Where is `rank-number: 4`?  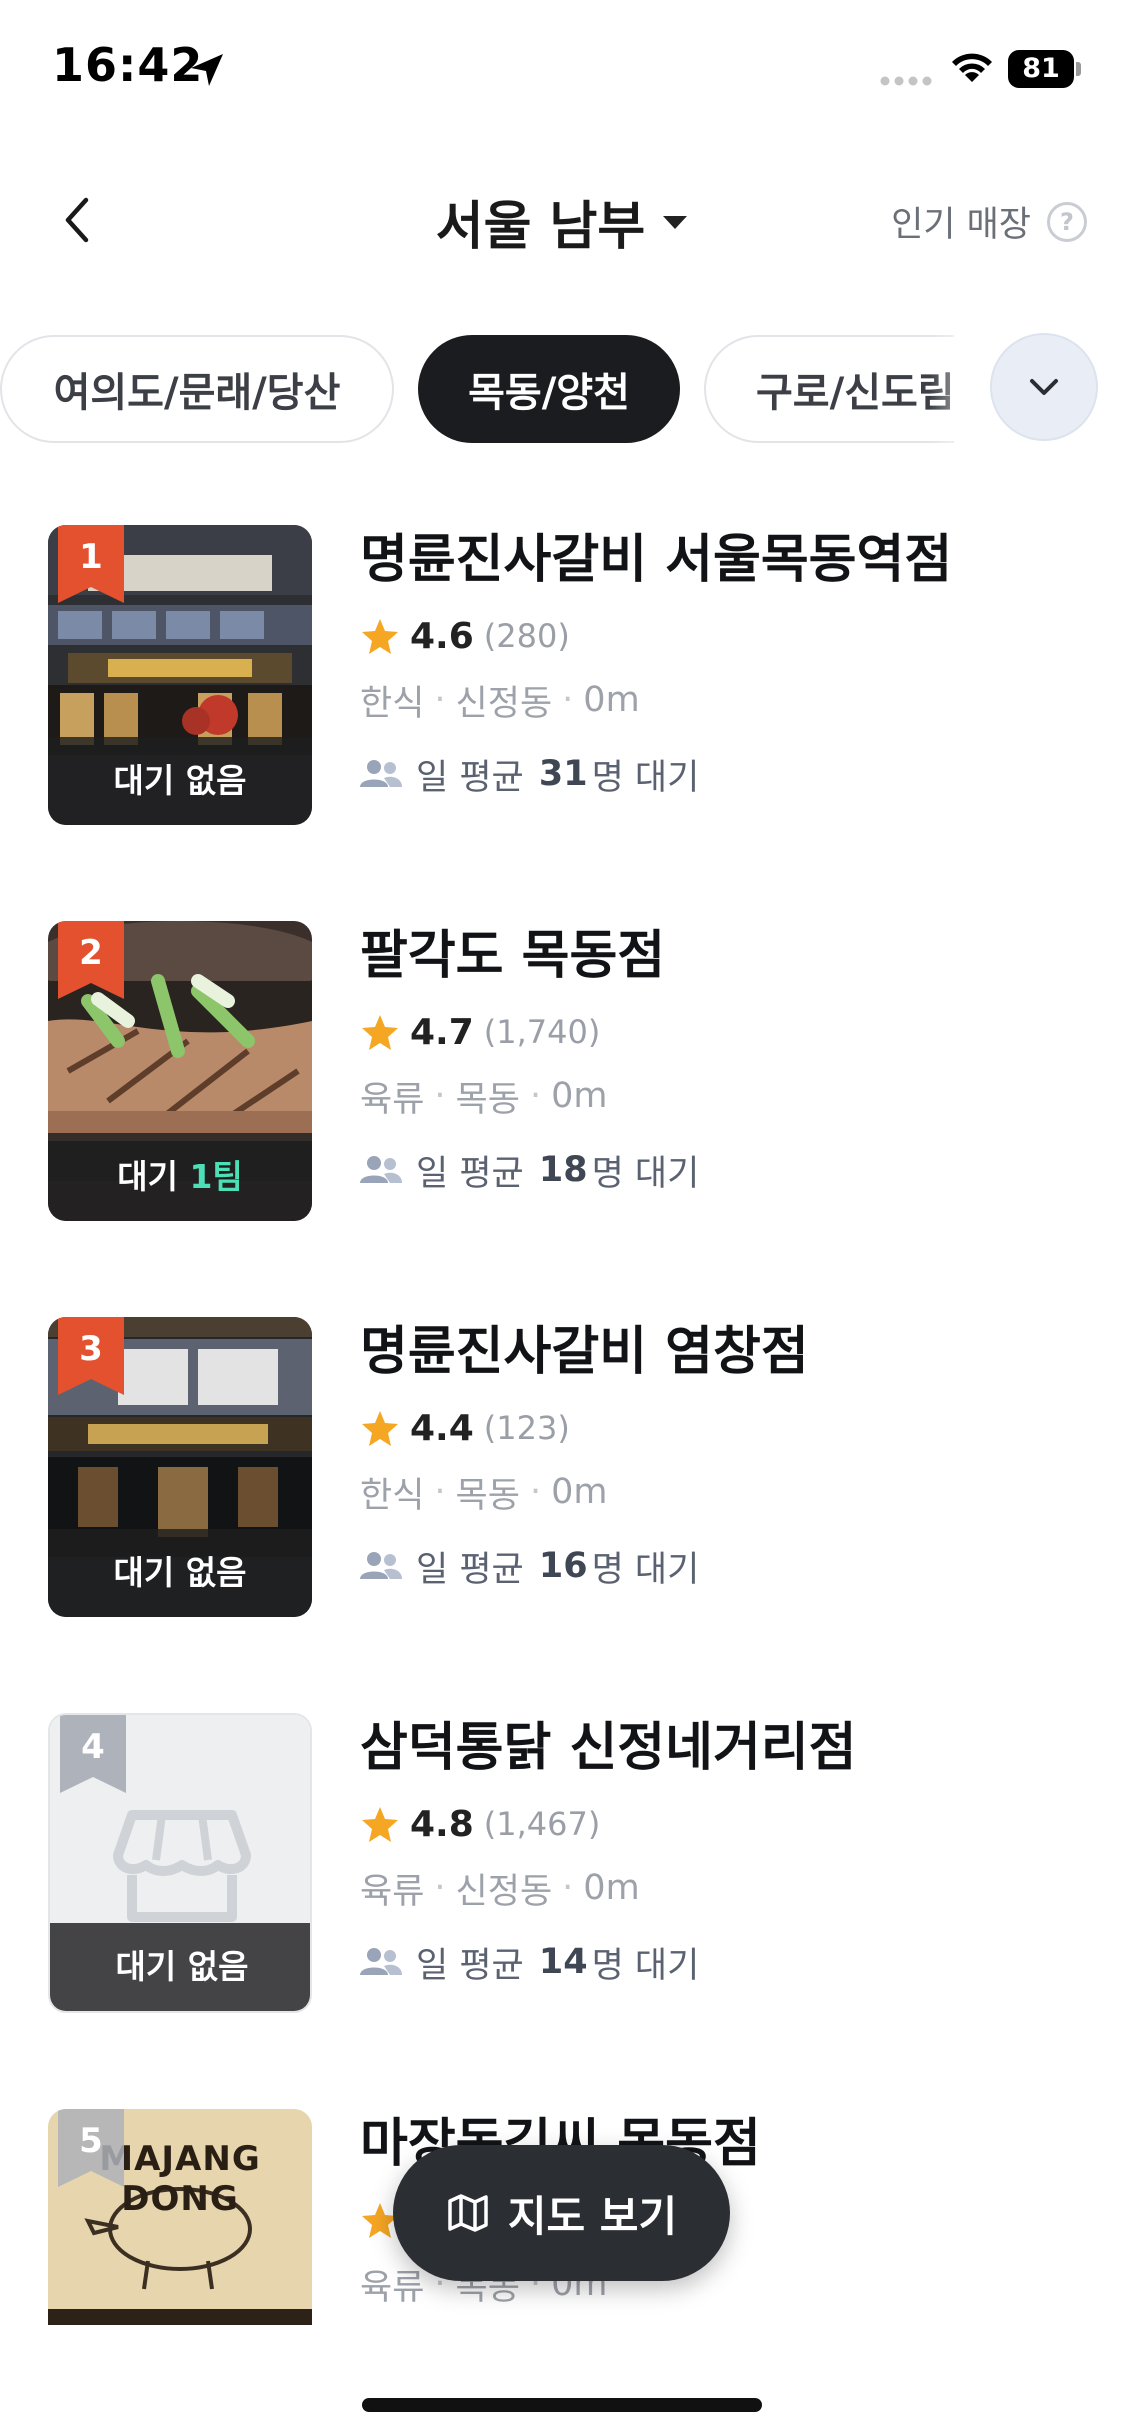
rank-number: 4 is located at coordinates (93, 1747).